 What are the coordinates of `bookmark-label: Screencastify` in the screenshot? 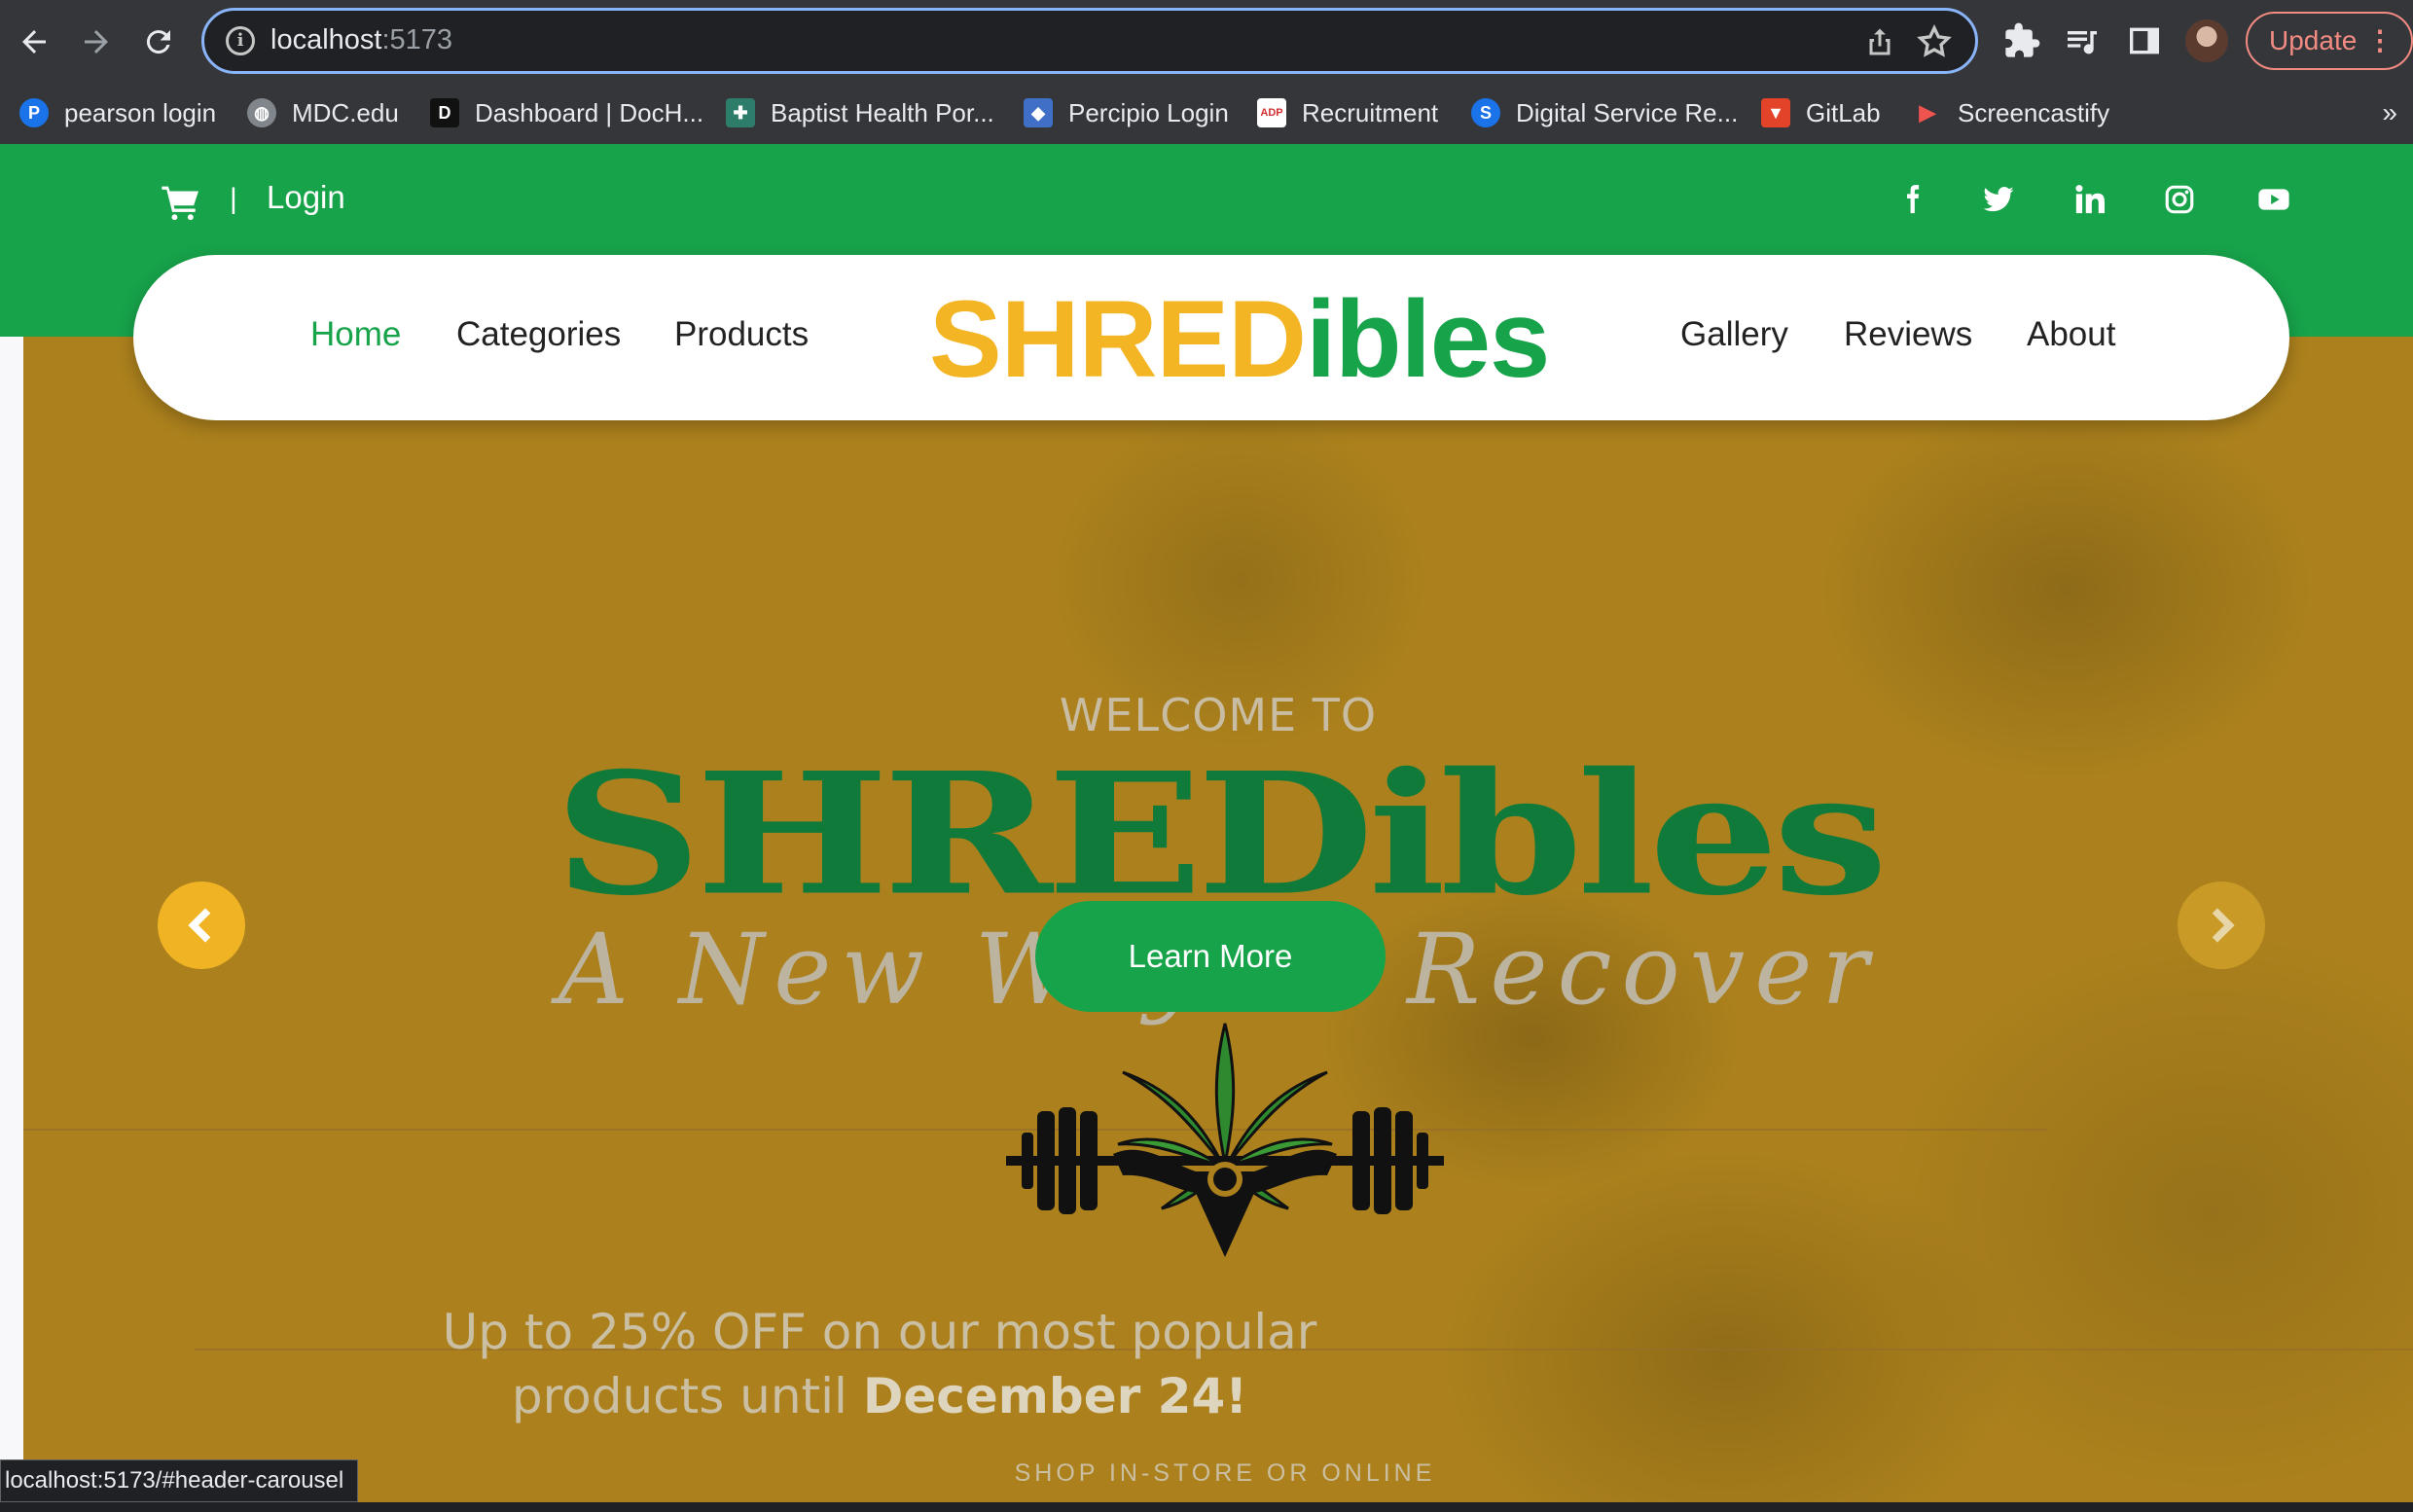 It's located at (2034, 112).